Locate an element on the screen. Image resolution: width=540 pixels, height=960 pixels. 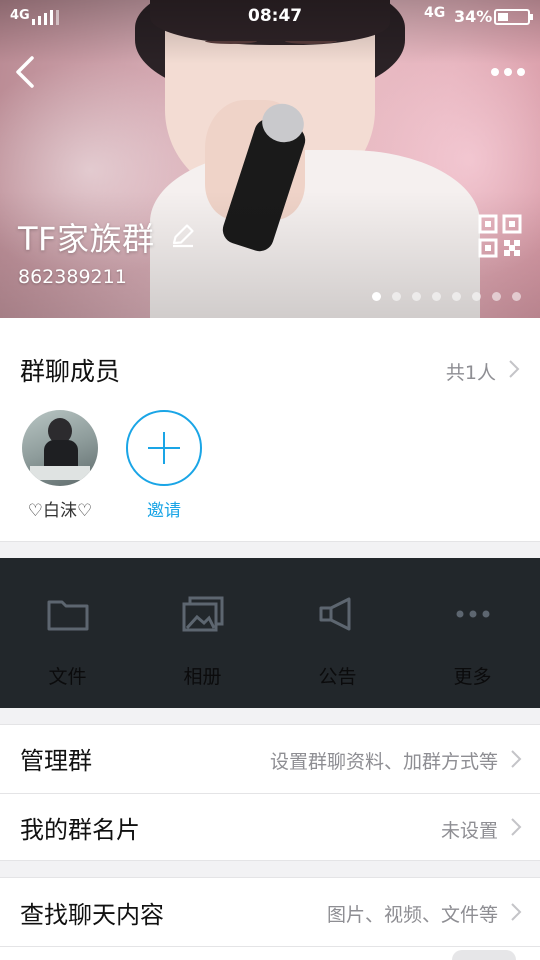
carousel-indicator is located at coordinates (446, 297).